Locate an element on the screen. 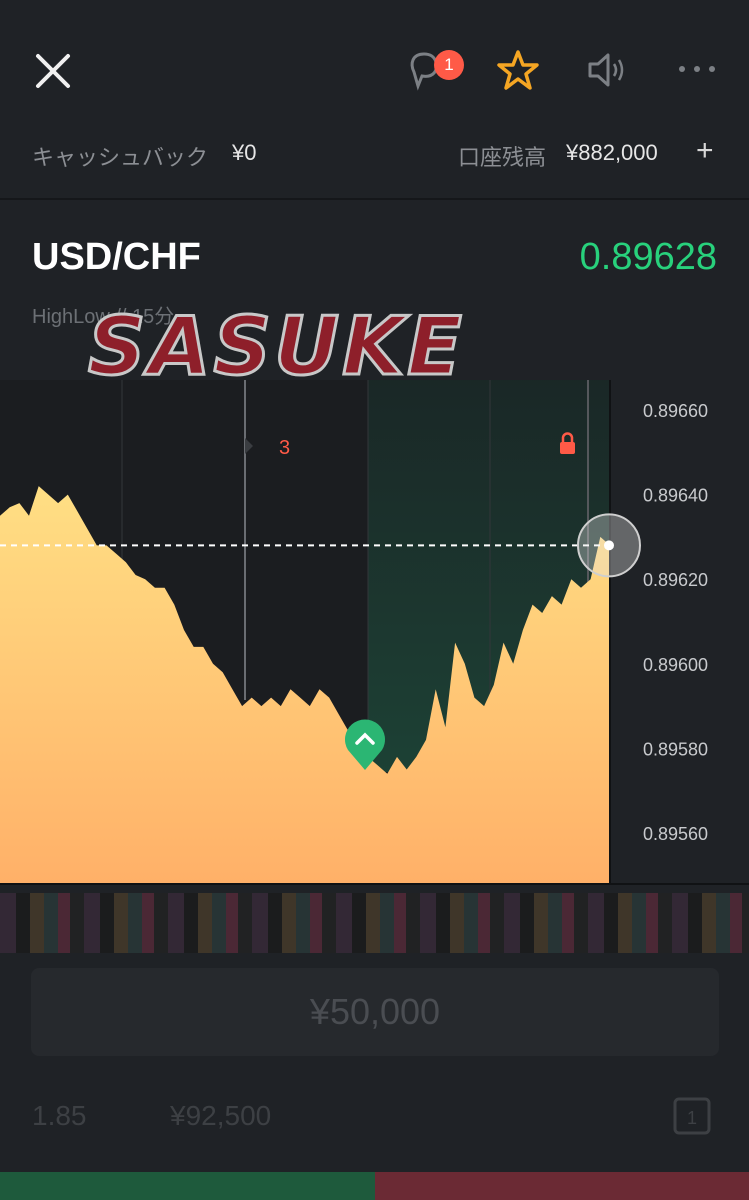 This screenshot has width=749, height=1200. close-button is located at coordinates (53, 71).